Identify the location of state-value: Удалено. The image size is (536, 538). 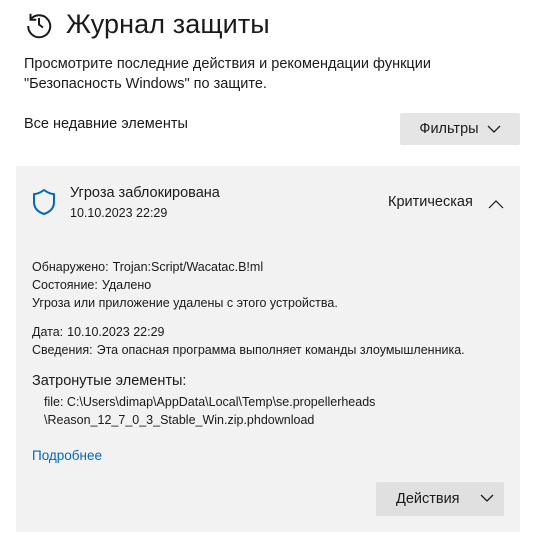
(126, 285).